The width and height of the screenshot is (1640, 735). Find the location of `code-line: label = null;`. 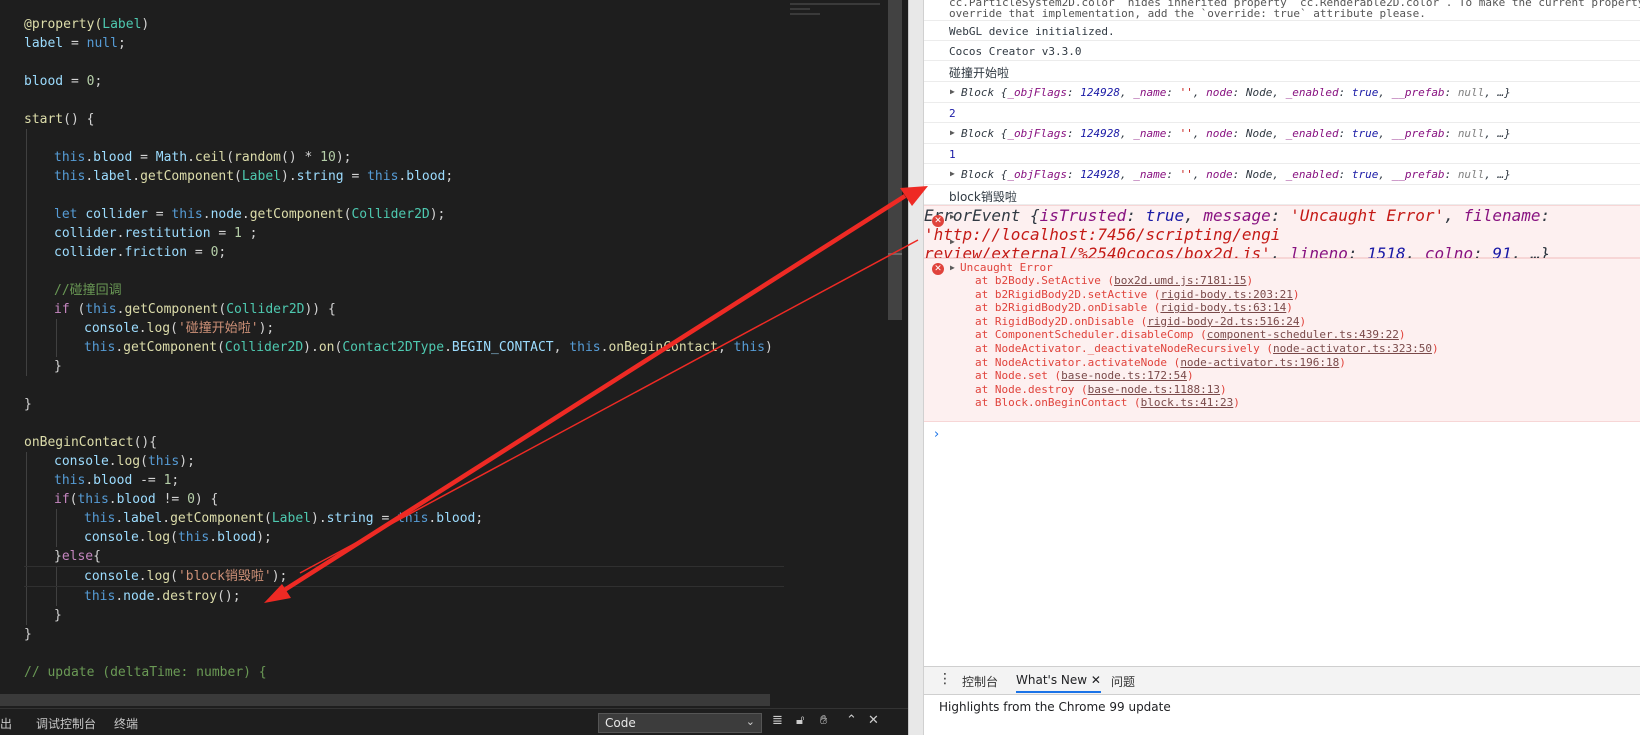

code-line: label = null; is located at coordinates (404, 43).